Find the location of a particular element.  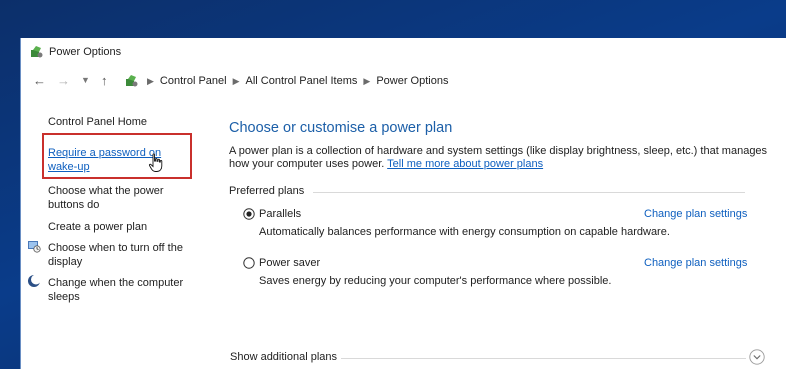

sidebar-item-label: buttons do is located at coordinates (74, 205).